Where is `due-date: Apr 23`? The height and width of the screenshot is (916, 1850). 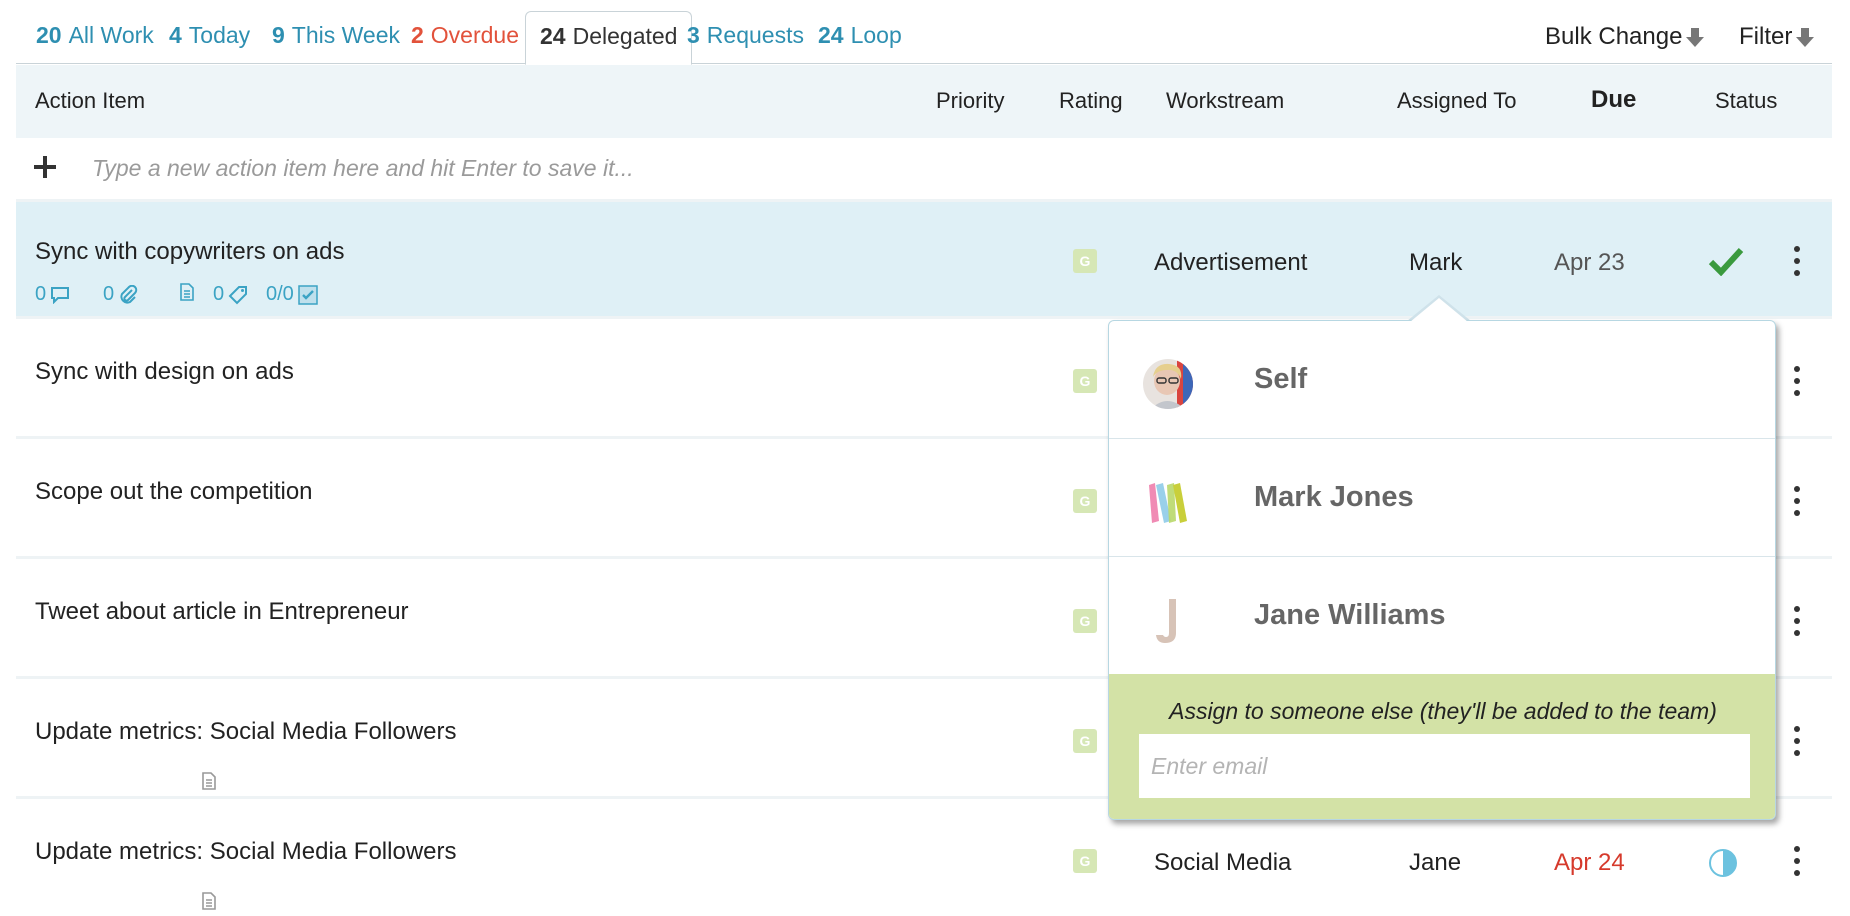
due-date: Apr 23 is located at coordinates (1589, 263).